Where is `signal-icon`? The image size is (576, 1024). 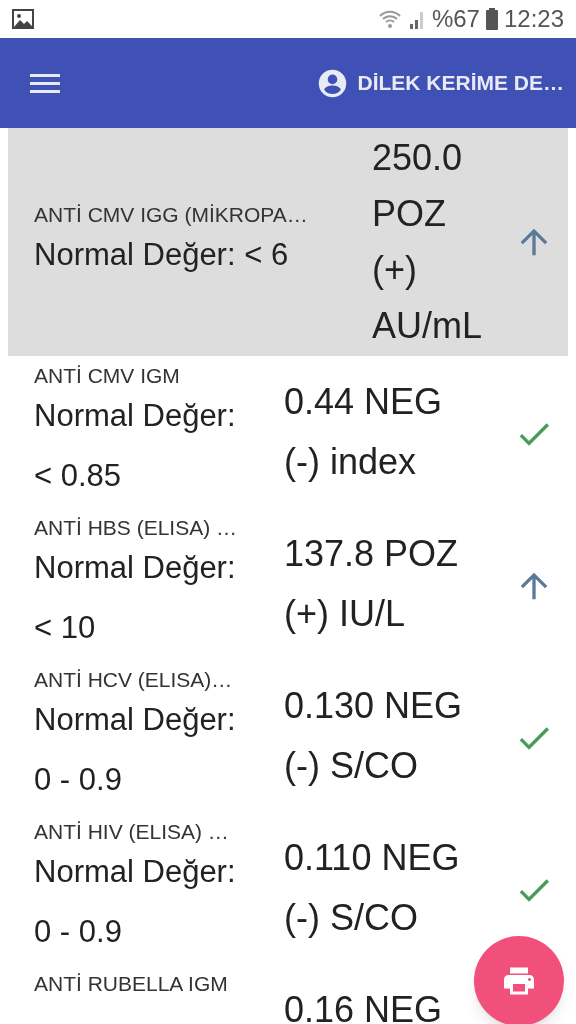
signal-icon is located at coordinates (416, 19).